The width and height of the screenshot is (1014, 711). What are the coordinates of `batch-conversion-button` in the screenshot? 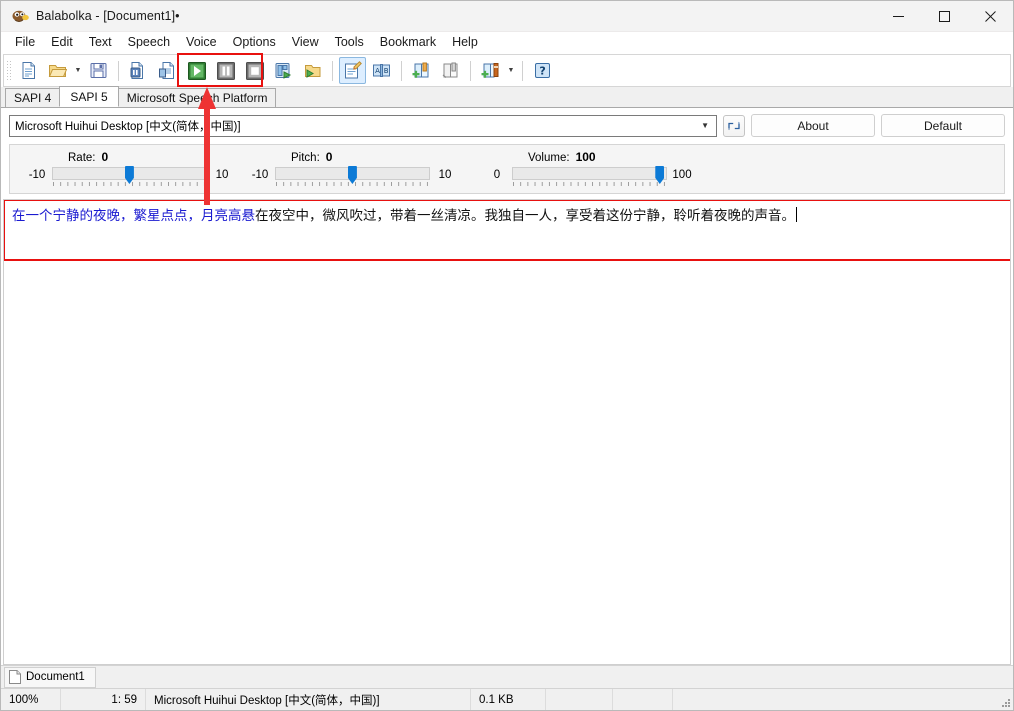 It's located at (167, 70).